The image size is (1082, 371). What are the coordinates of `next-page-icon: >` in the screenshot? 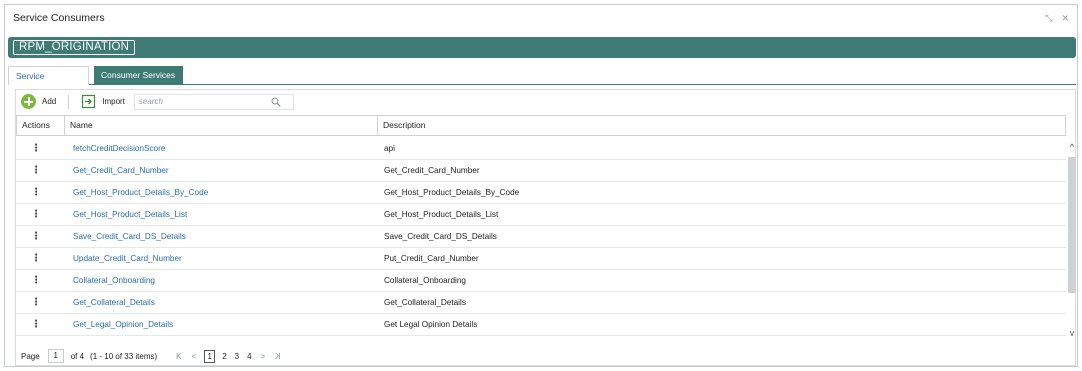 It's located at (263, 356).